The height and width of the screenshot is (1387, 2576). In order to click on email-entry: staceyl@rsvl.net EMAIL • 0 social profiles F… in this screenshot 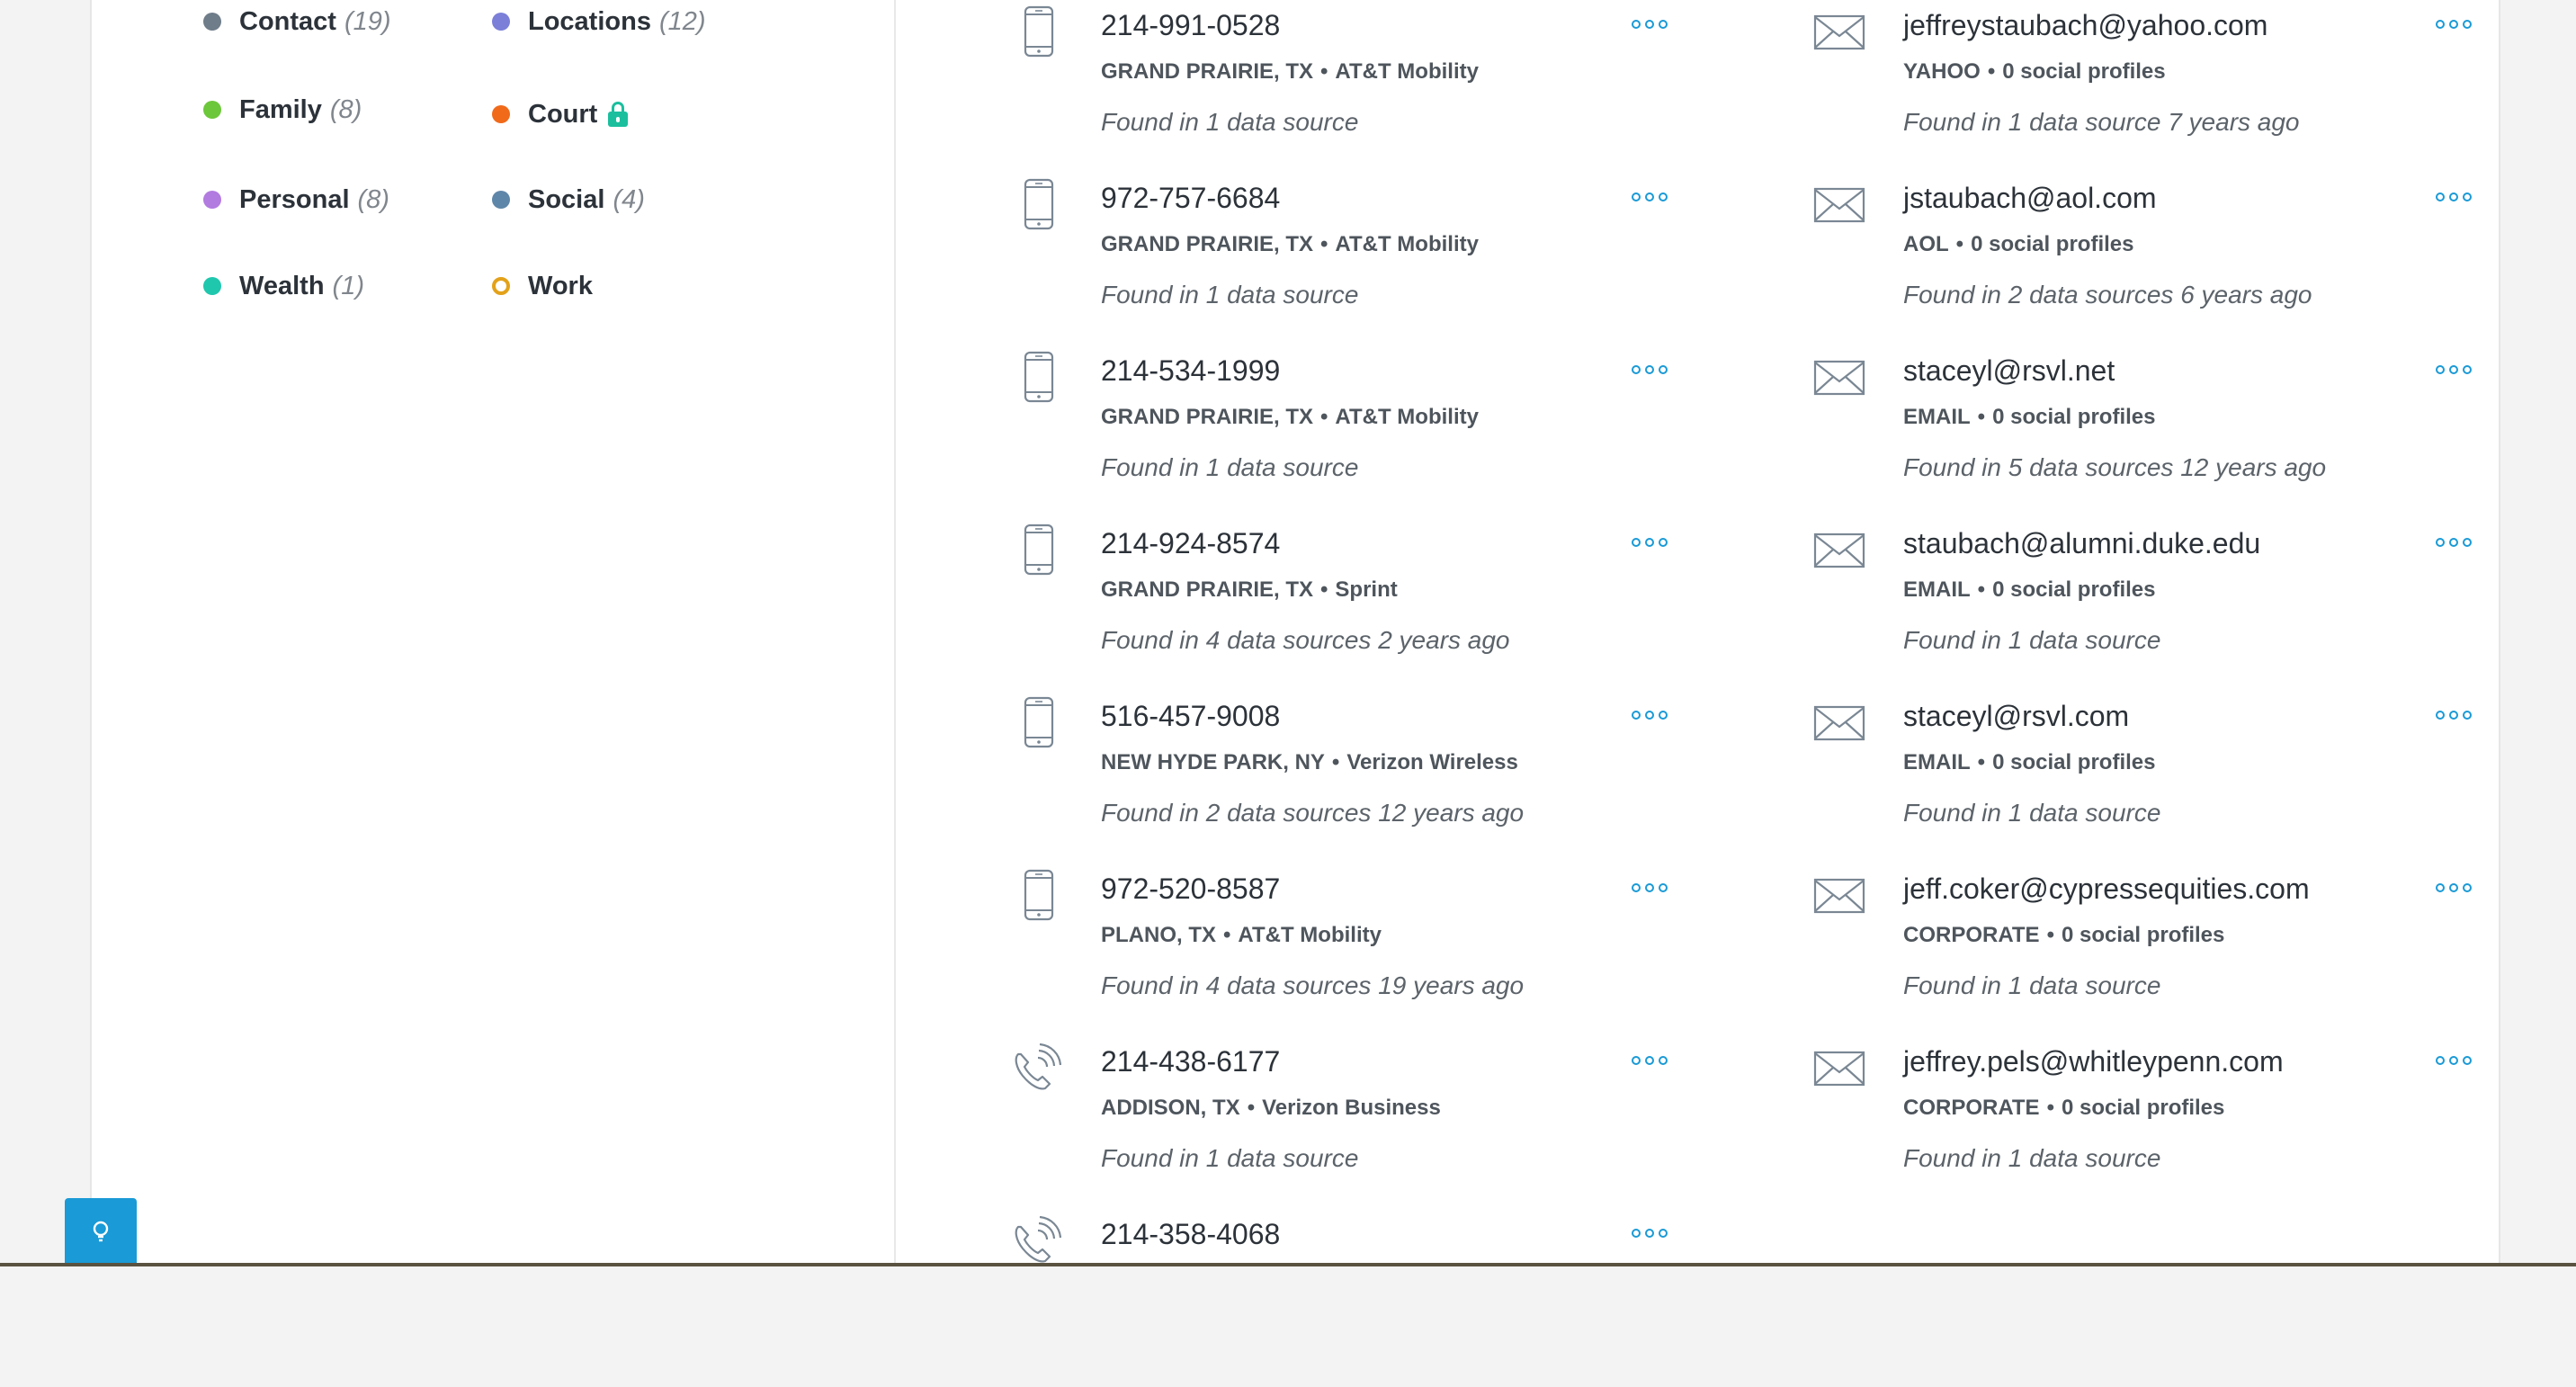, I will do `click(1282, 437)`.